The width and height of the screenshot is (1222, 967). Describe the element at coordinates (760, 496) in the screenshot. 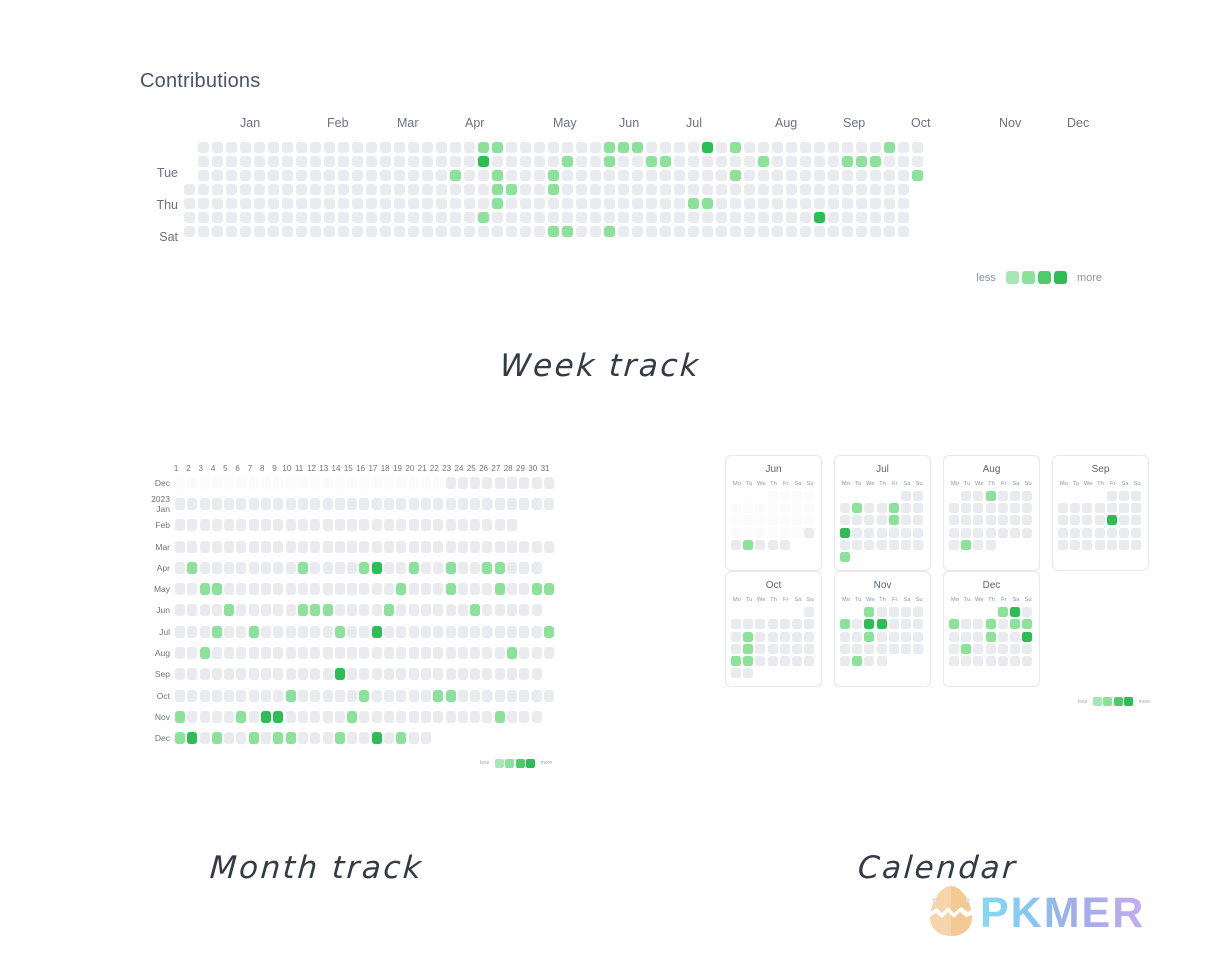

I see `calendar-empty-cell` at that location.